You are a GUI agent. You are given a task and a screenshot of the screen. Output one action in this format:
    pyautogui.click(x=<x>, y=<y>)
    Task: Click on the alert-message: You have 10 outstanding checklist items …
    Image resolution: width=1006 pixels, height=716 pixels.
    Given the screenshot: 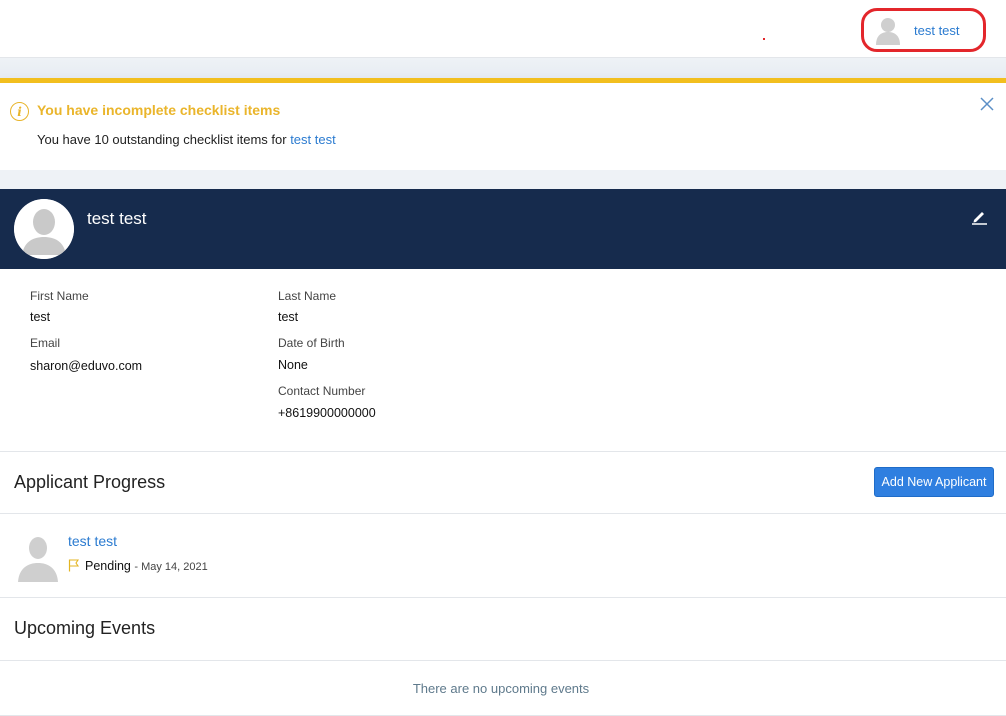 What is the action you would take?
    pyautogui.click(x=186, y=139)
    